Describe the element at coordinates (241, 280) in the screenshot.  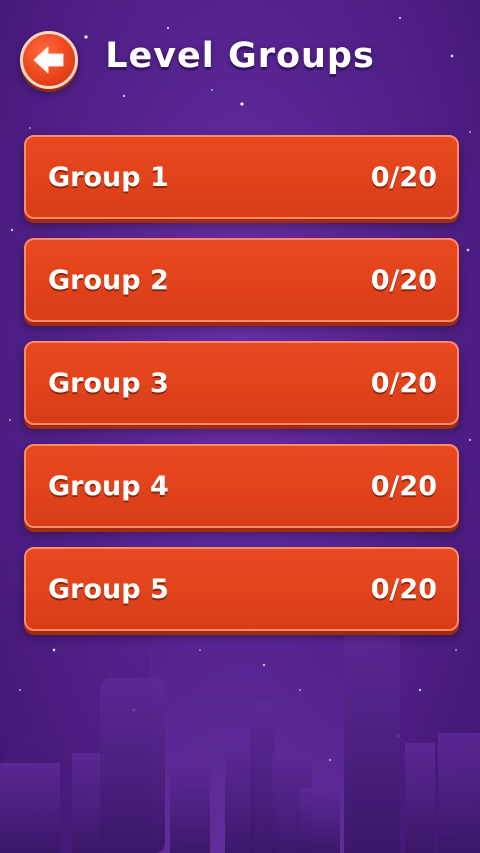
I see `group-button-2: Group 2 0/20` at that location.